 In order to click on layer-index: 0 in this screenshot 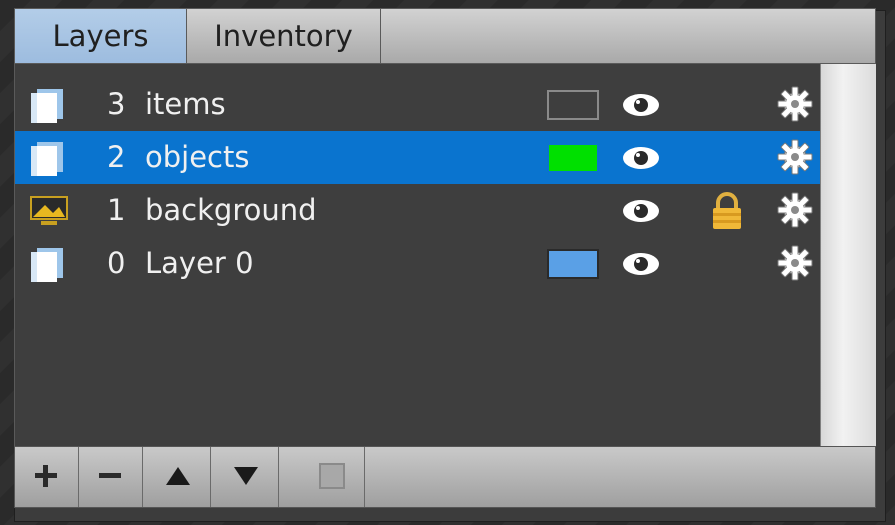, I will do `click(116, 263)`.